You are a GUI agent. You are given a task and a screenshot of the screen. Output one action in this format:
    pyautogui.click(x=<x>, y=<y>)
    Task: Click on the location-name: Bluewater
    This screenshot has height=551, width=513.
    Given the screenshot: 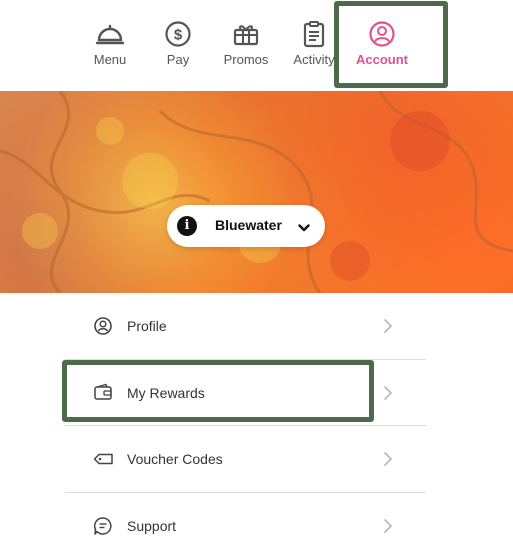 What is the action you would take?
    pyautogui.click(x=248, y=225)
    